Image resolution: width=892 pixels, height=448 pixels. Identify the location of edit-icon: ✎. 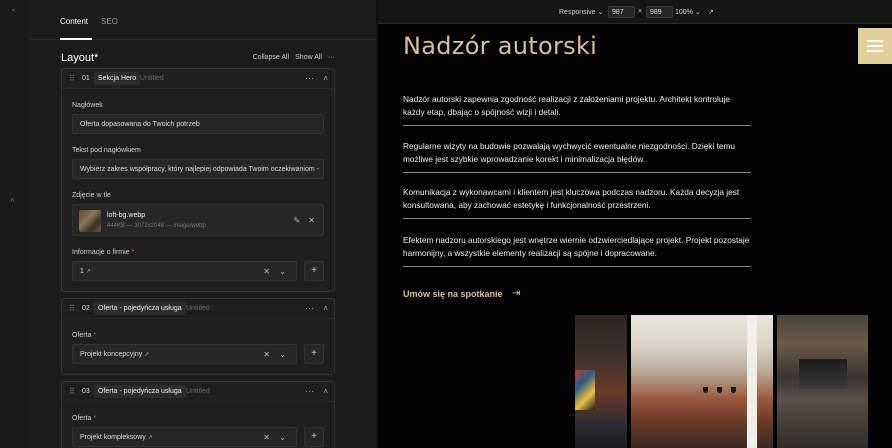
(297, 220).